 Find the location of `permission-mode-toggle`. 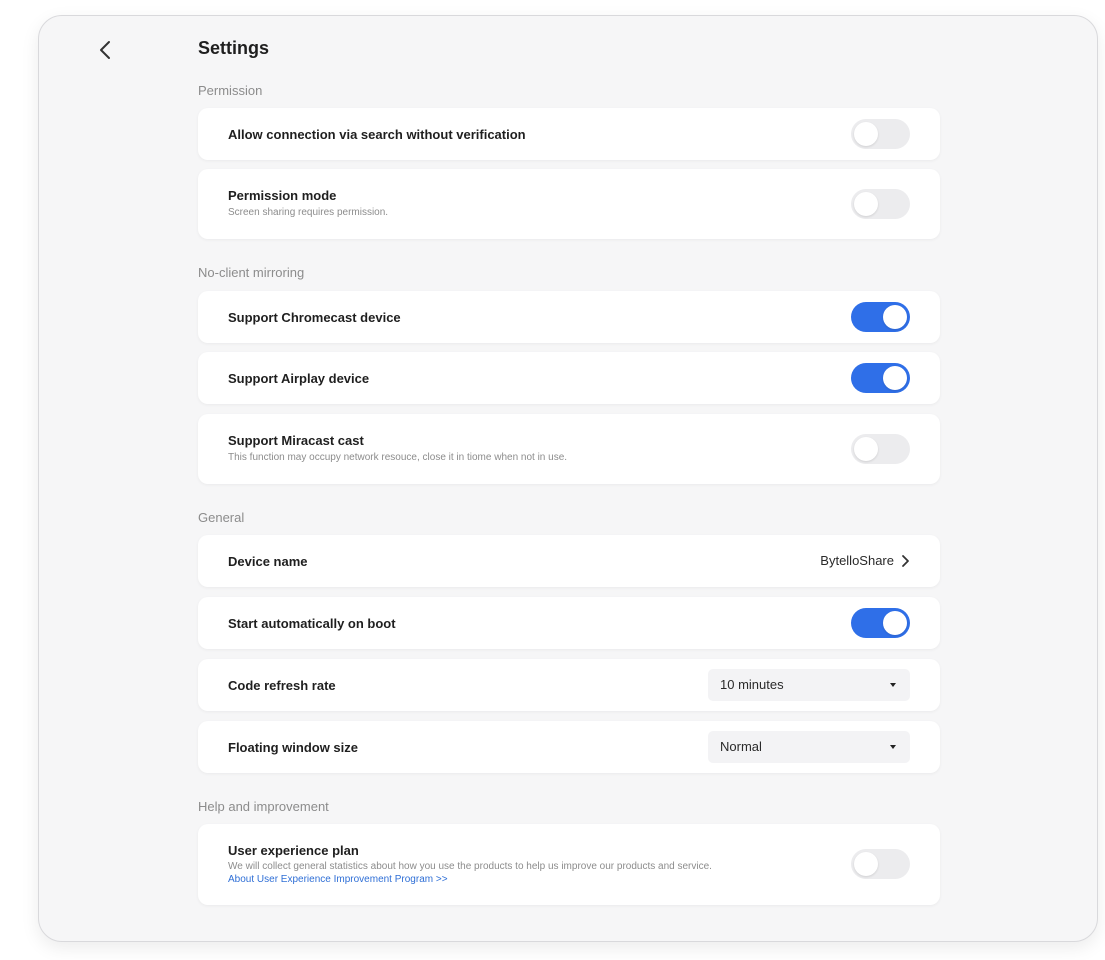

permission-mode-toggle is located at coordinates (880, 204).